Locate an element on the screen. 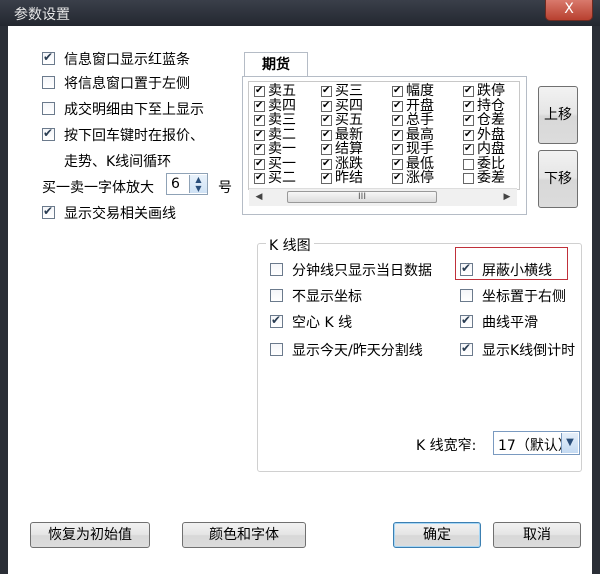 Image resolution: width=600 pixels, height=574 pixels. list-item: 现手 is located at coordinates (413, 149).